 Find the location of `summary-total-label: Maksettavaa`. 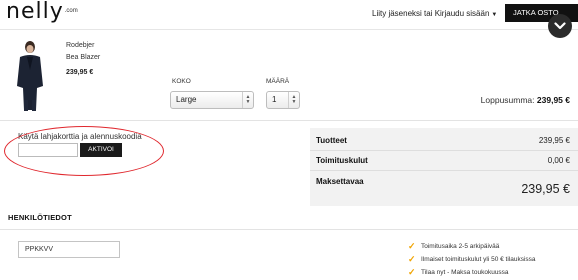

summary-total-label: Maksettavaa is located at coordinates (340, 181).